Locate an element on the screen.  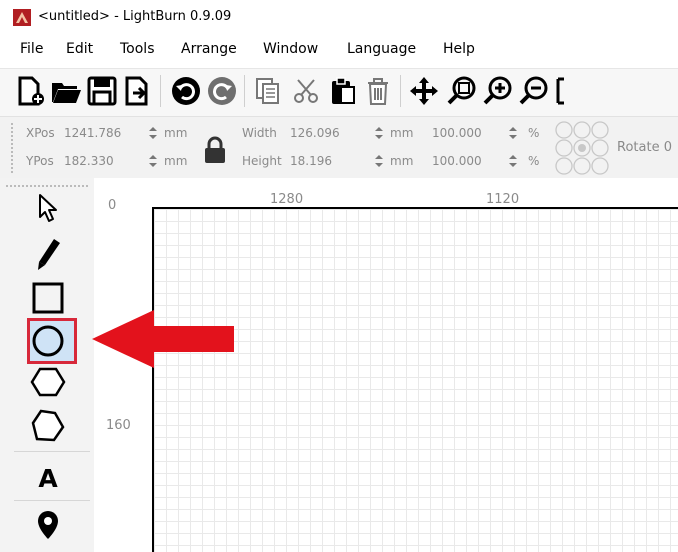
cursor-arrow-icon is located at coordinates (48, 208).